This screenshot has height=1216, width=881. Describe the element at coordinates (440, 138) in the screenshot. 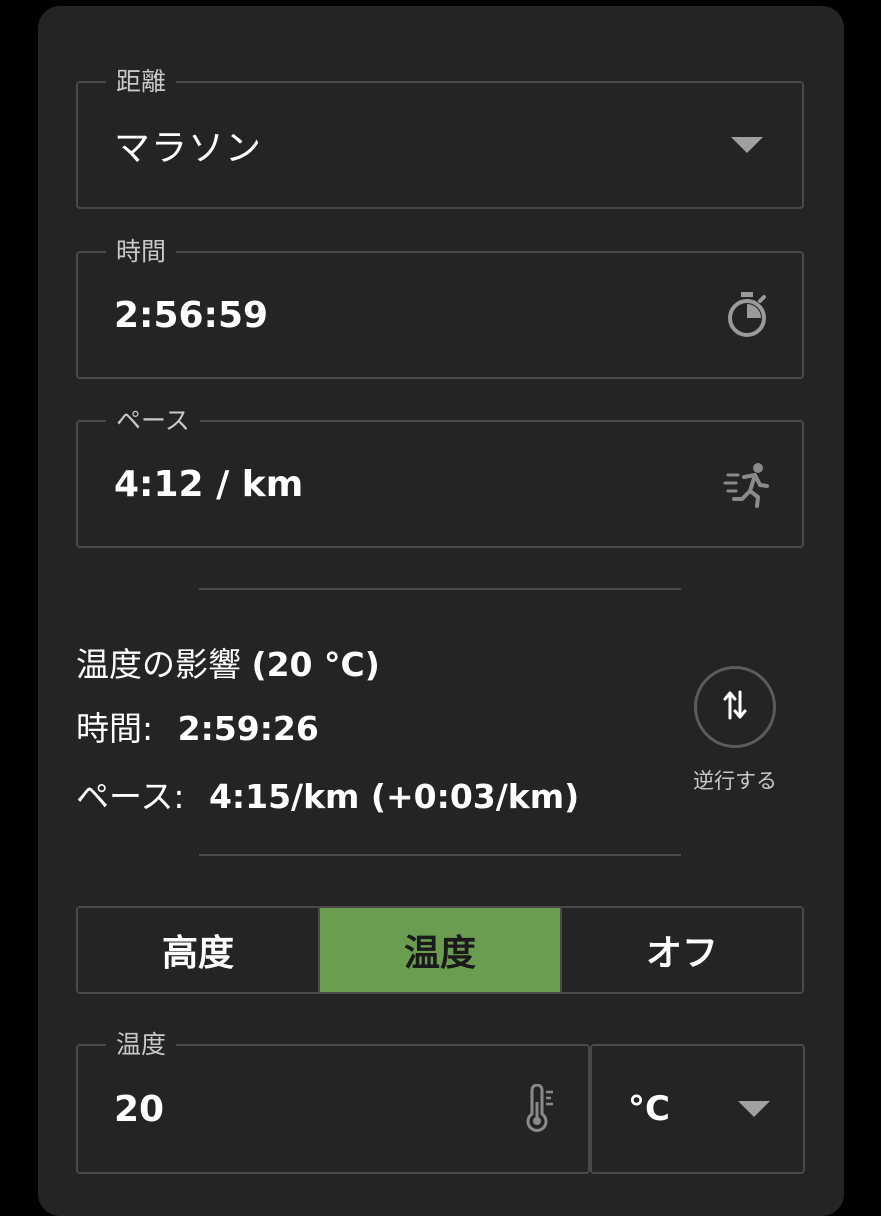

I see `distance-select: 距離 マラソン` at that location.